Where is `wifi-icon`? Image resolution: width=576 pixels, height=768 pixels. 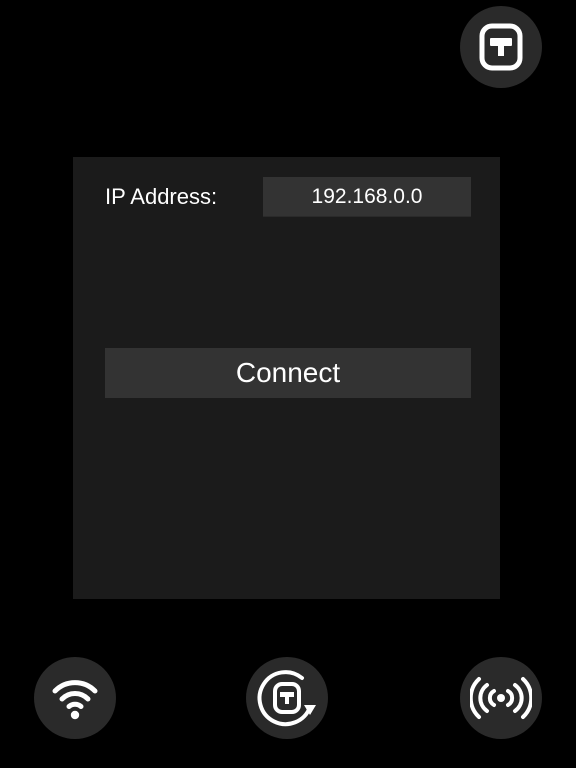 wifi-icon is located at coordinates (75, 700).